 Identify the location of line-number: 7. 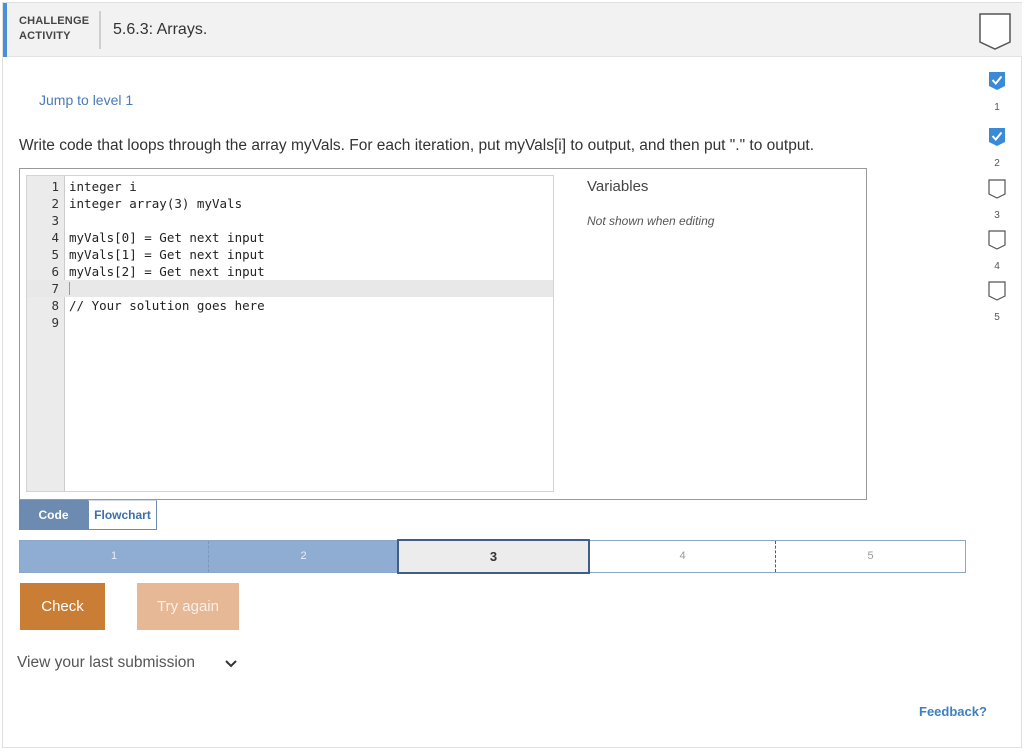
(55, 288).